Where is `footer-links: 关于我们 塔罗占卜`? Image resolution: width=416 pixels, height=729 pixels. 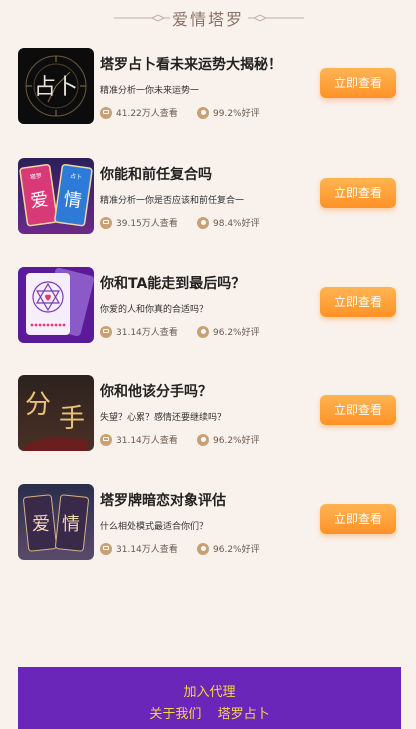 footer-links: 关于我们 塔罗占卜 is located at coordinates (209, 712).